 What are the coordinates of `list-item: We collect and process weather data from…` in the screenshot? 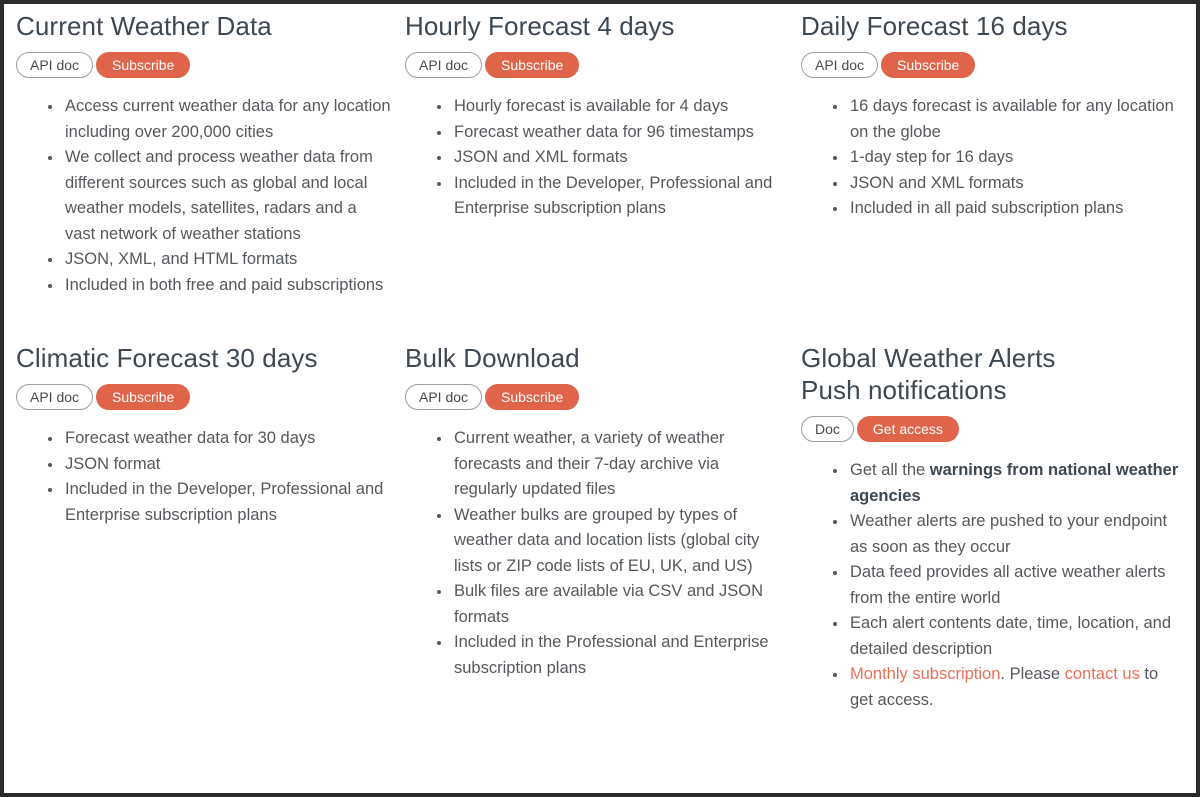 It's located at (219, 196).